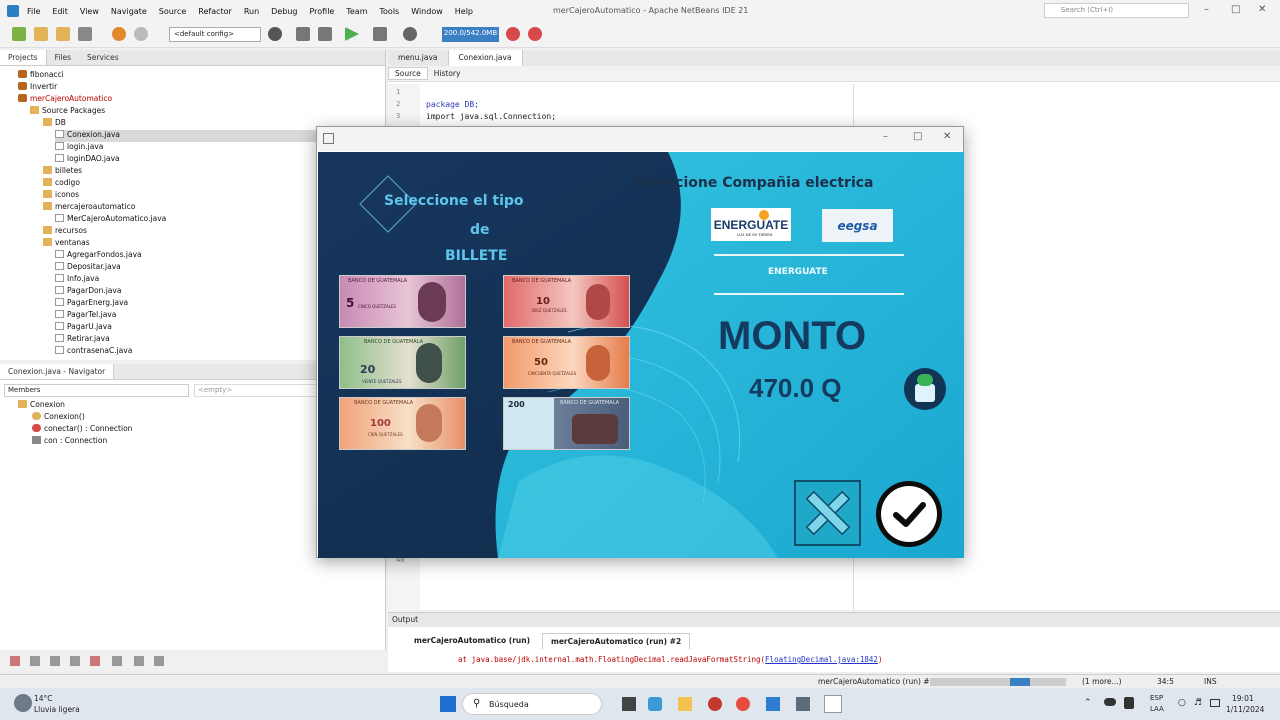 This screenshot has width=1280, height=720. I want to click on menu-refactor: Refactor, so click(215, 11).